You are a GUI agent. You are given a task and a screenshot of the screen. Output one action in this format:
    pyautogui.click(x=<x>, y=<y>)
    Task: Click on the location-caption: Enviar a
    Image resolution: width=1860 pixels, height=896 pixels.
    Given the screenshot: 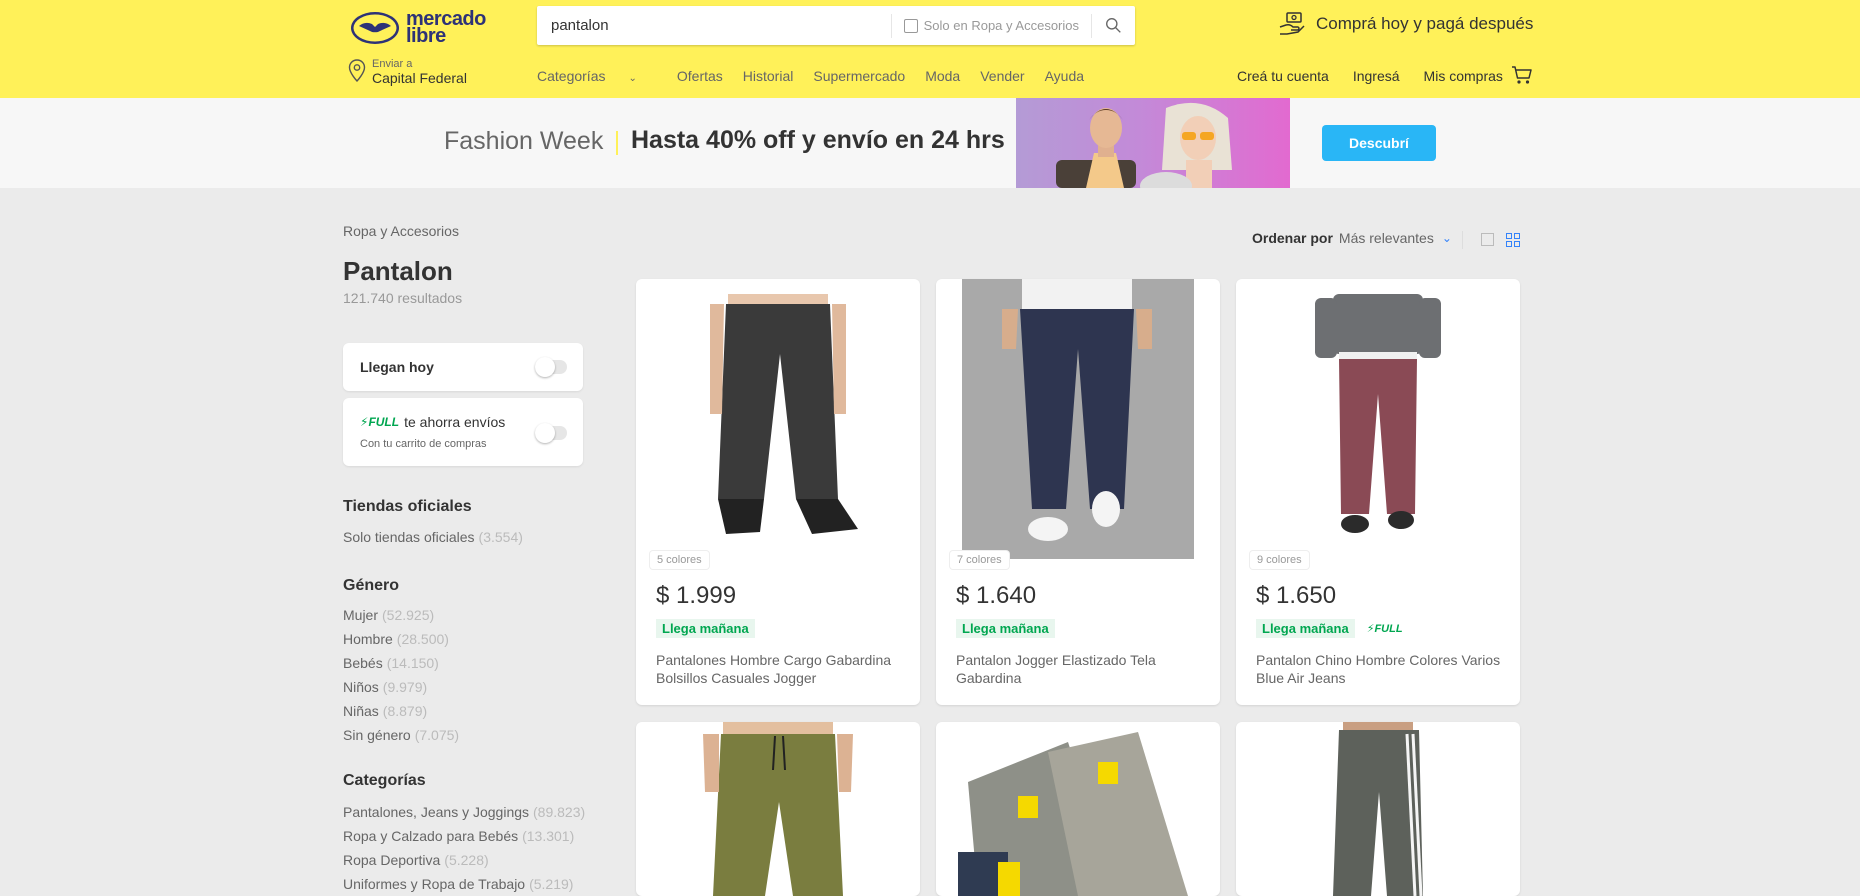 What is the action you would take?
    pyautogui.click(x=392, y=64)
    